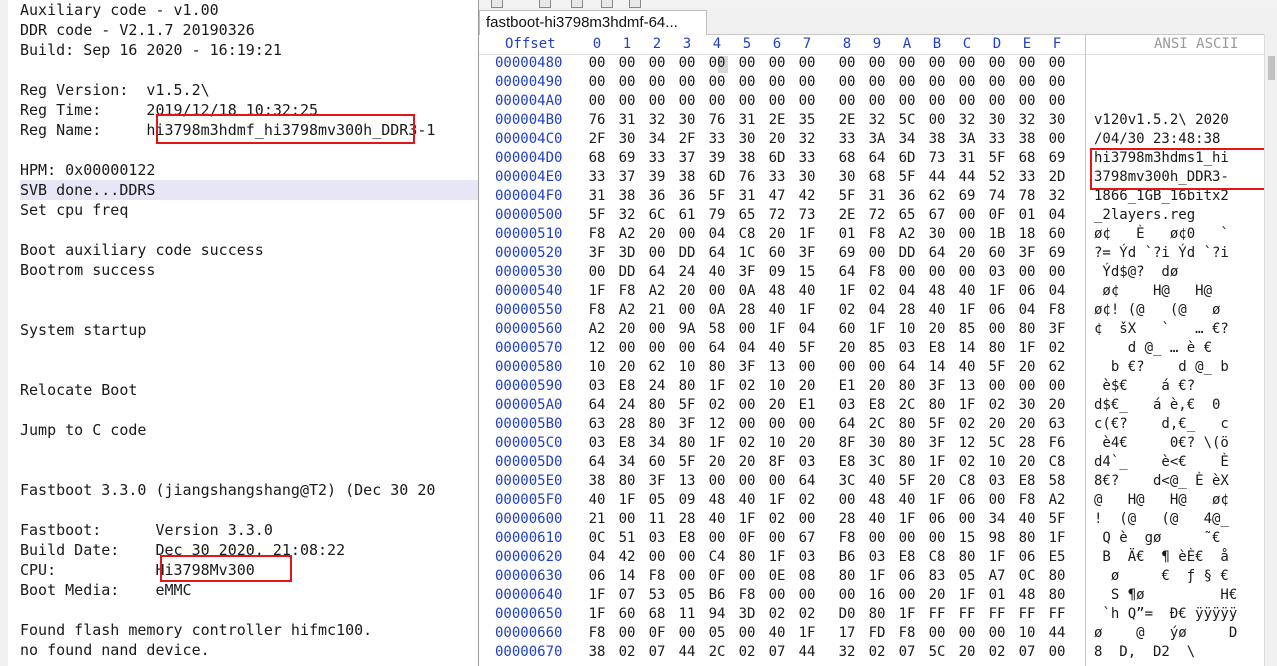  Describe the element at coordinates (747, 196) in the screenshot. I see `hex-byte: 31` at that location.